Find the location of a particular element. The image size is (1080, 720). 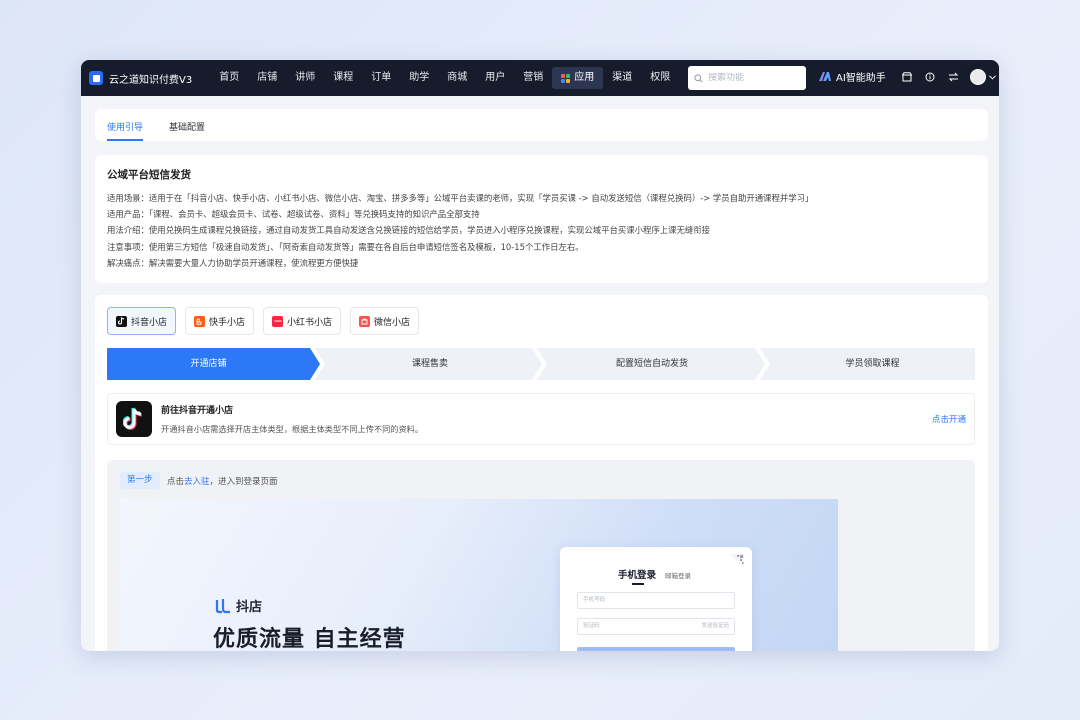

code-field: 验证码 发送验证码 is located at coordinates (656, 626).